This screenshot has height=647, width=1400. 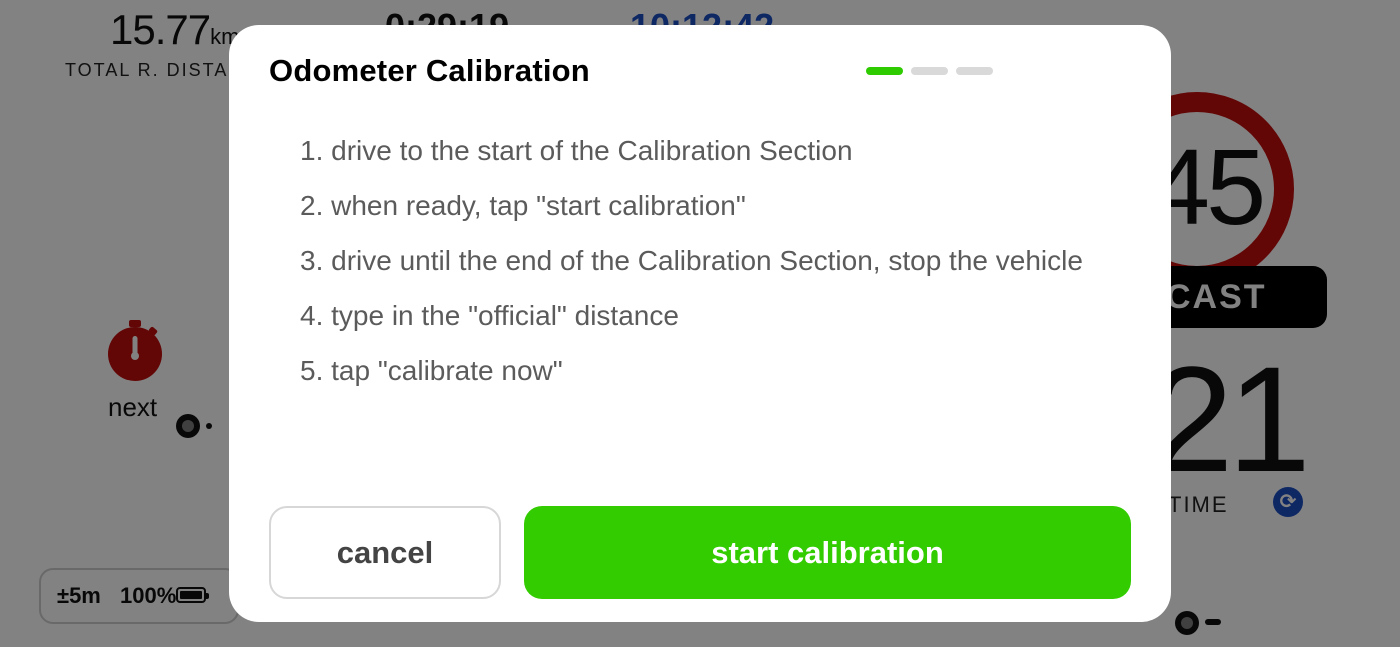 What do you see at coordinates (431, 370) in the screenshot?
I see `instruction-step-5: 5. tap "calibrate now"` at bounding box center [431, 370].